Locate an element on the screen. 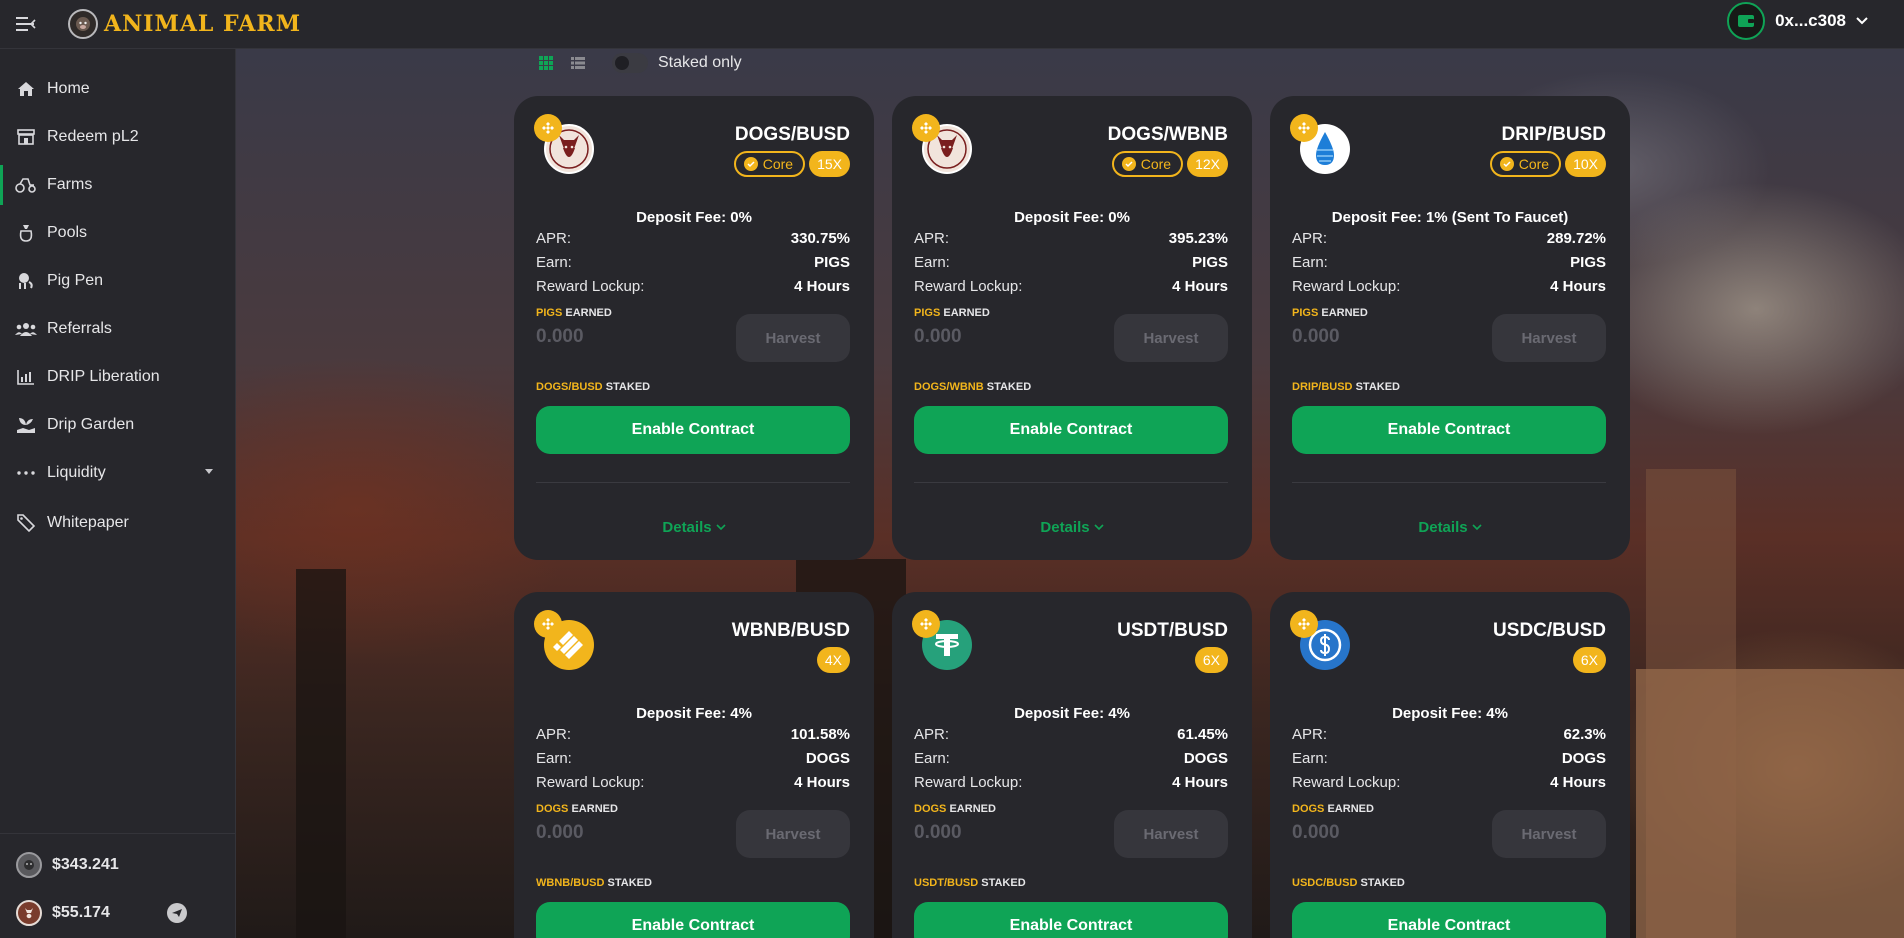 The image size is (1904, 938). sidebar-item-label: Home is located at coordinates (68, 88).